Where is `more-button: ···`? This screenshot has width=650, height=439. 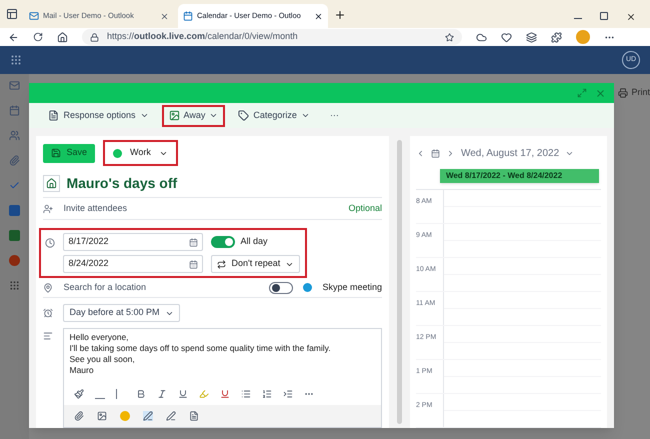 more-button: ··· is located at coordinates (334, 115).